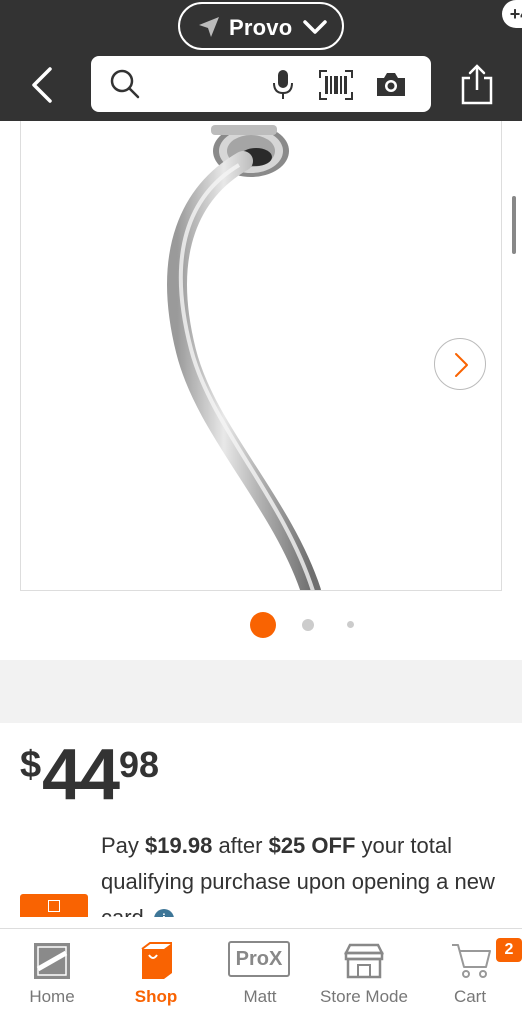  Describe the element at coordinates (391, 84) in the screenshot. I see `camera-icon` at that location.